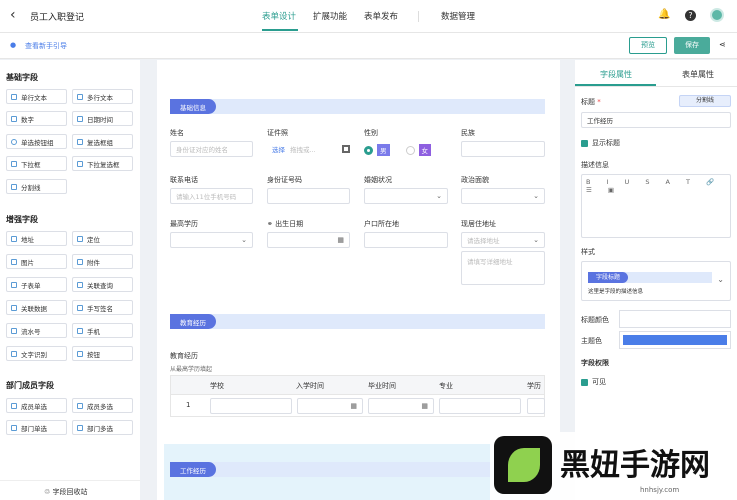 This screenshot has width=737, height=500. I want to click on avatar, so click(717, 15).